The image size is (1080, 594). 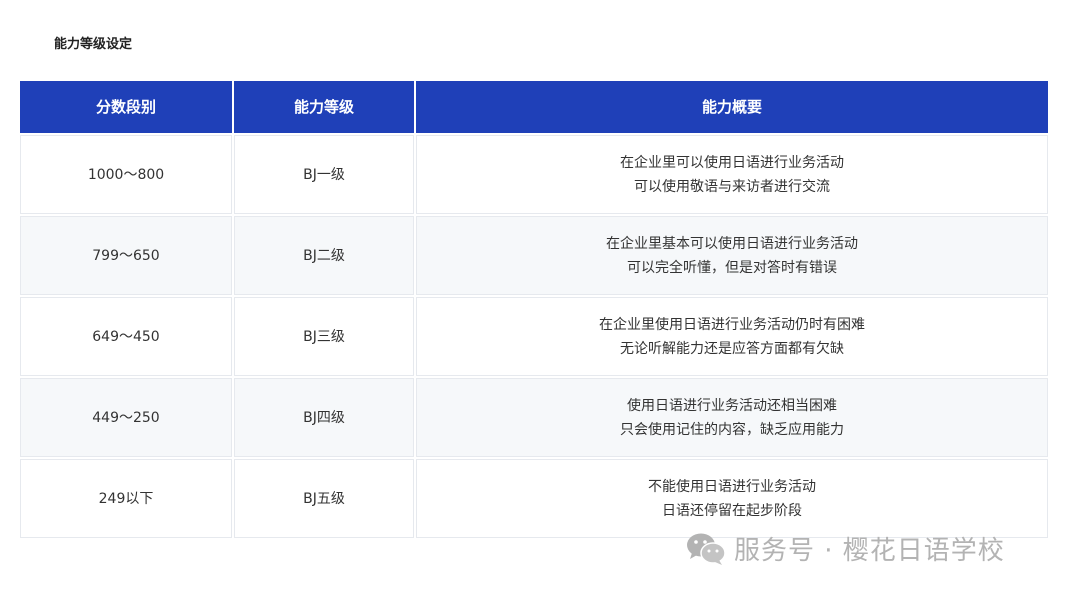 What do you see at coordinates (706, 549) in the screenshot?
I see `wechat-icon` at bounding box center [706, 549].